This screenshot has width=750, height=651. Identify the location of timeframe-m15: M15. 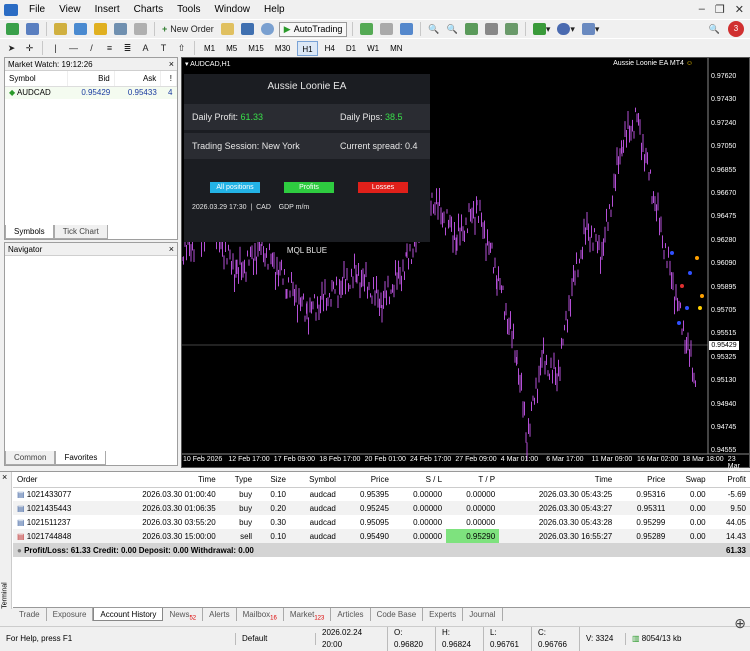
(256, 48).